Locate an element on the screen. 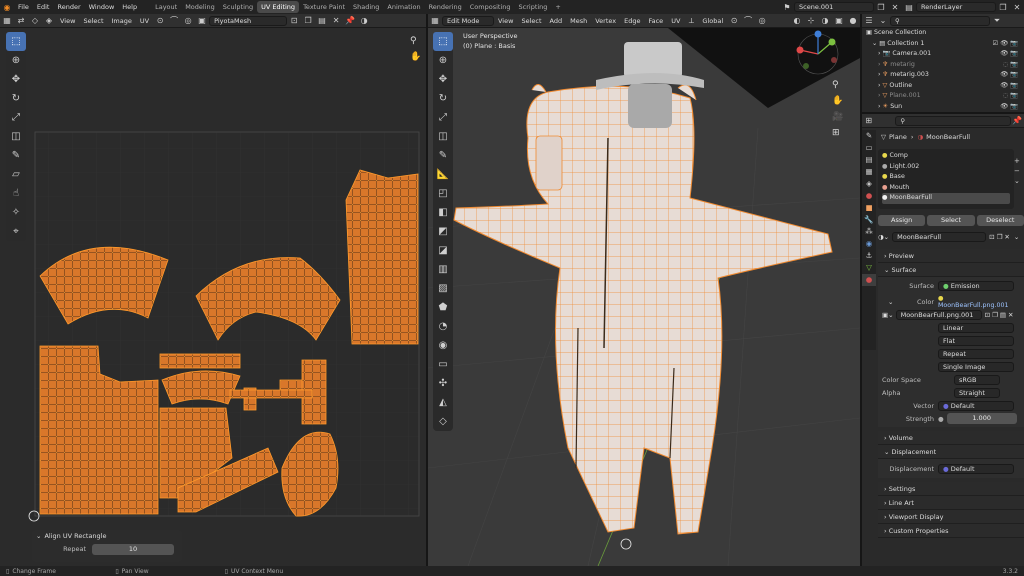 The image size is (1024, 576). collection-check-icon: ☑ 👁 📷 is located at coordinates (1008, 44).